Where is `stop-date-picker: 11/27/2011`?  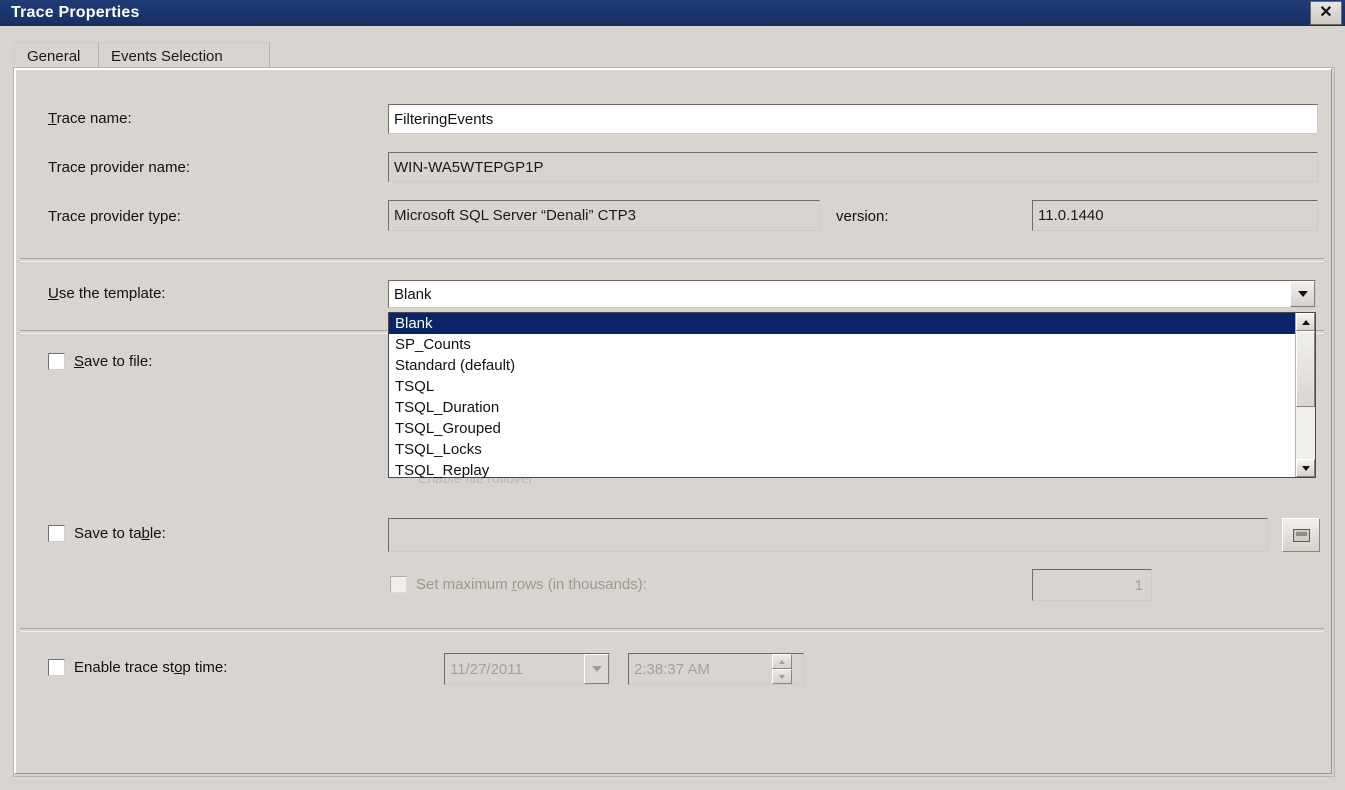
stop-date-picker: 11/27/2011 is located at coordinates (527, 669).